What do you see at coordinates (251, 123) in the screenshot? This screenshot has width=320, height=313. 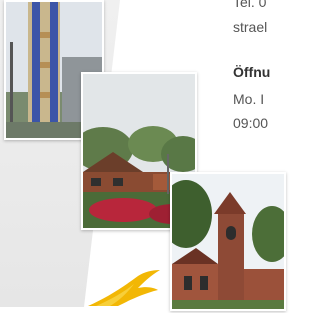 I see `opening-hours-time: 09:00` at bounding box center [251, 123].